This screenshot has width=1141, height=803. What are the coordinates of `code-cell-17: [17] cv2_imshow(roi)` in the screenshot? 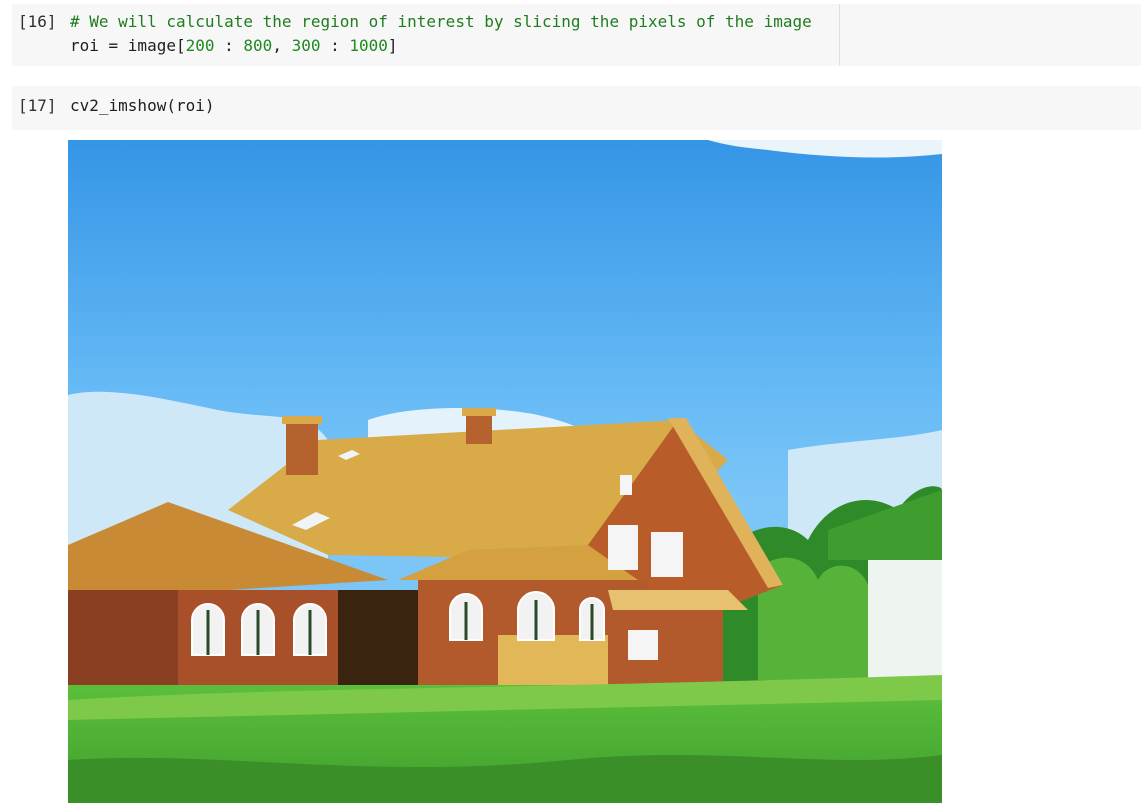 It's located at (576, 108).